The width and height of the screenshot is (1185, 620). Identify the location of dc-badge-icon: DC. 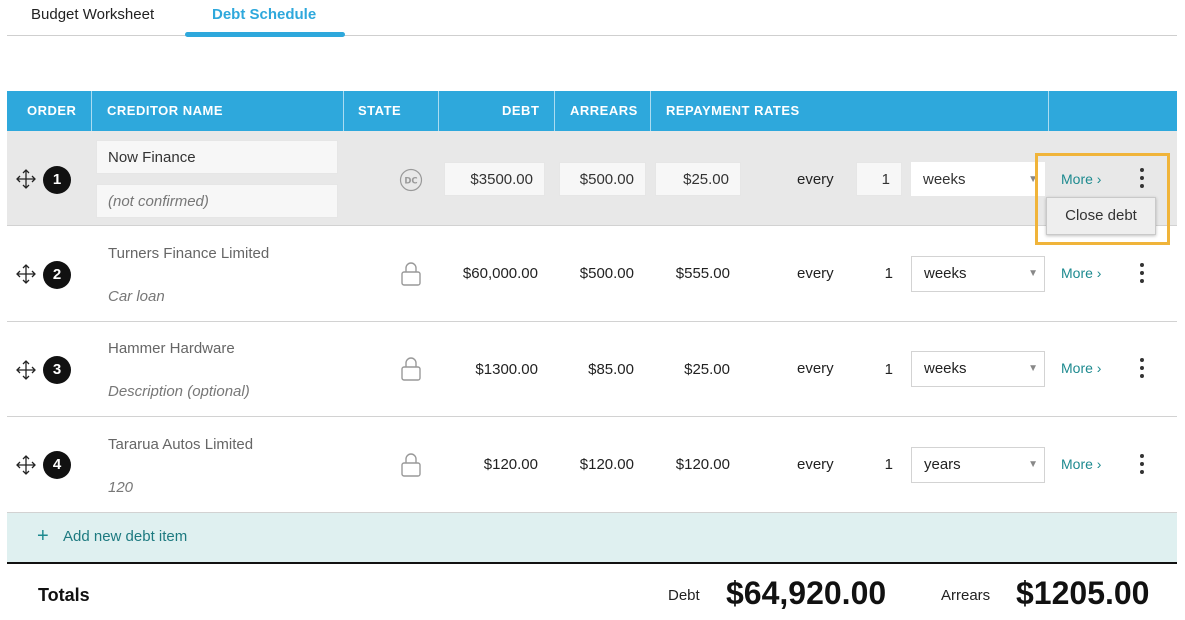
(411, 180).